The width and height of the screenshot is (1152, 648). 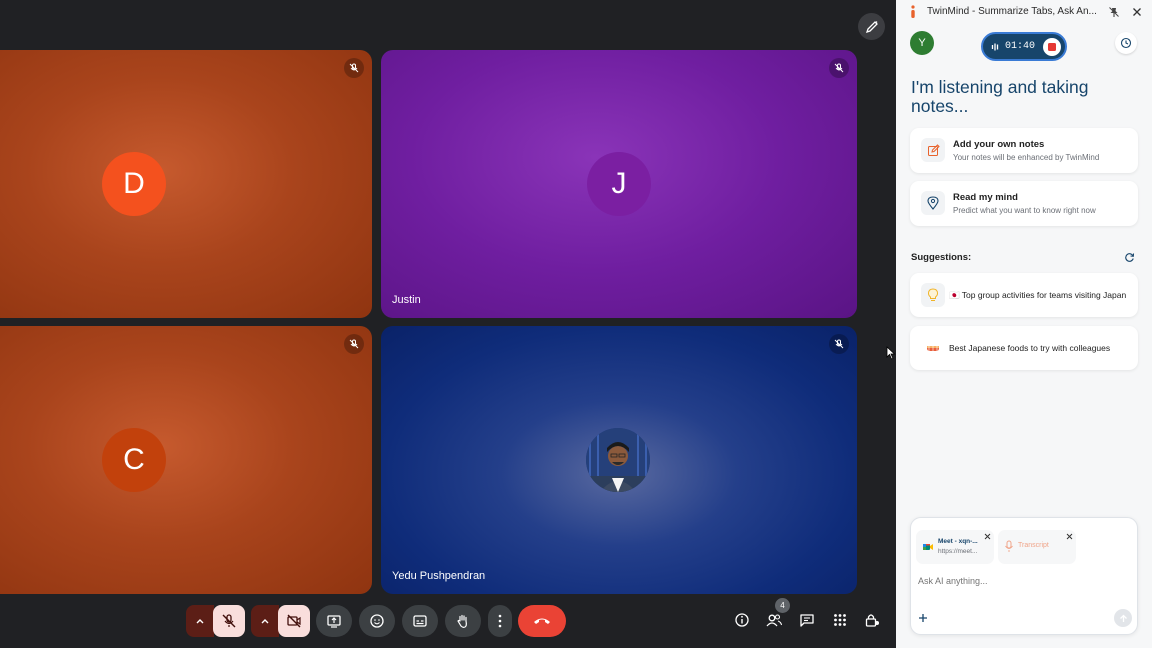 I want to click on info-icon, so click(x=742, y=620).